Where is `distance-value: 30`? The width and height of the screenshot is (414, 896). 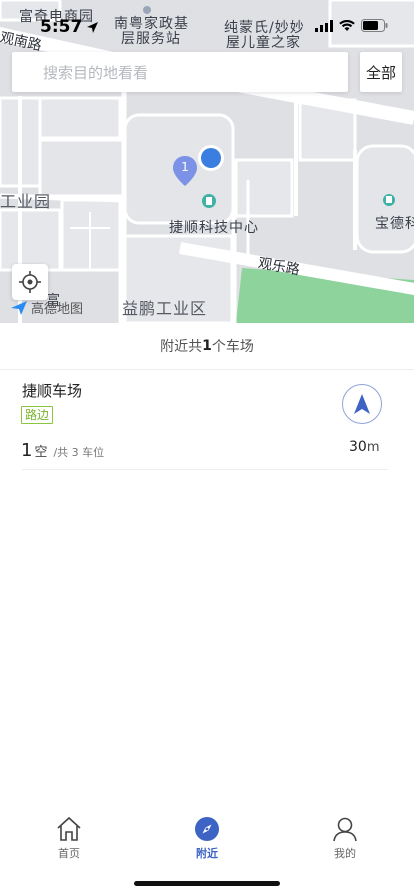 distance-value: 30 is located at coordinates (358, 447).